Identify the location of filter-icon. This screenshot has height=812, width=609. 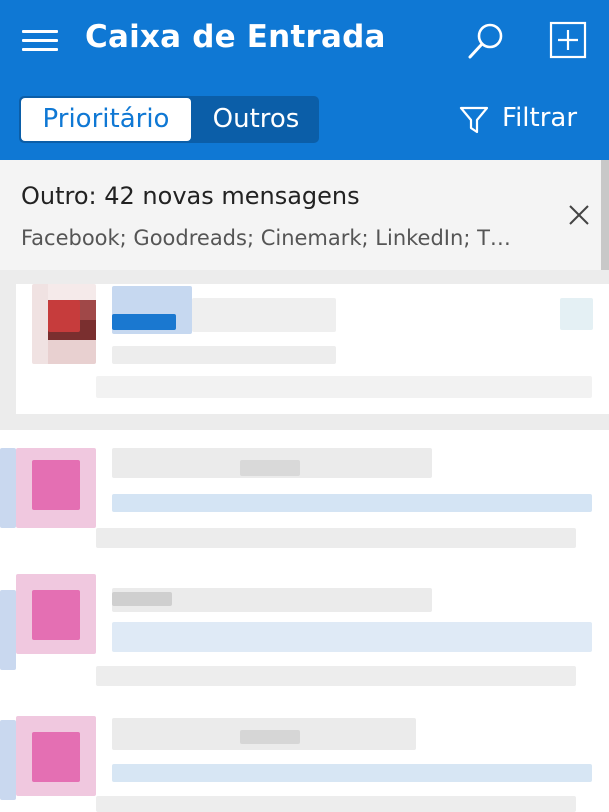
(474, 120).